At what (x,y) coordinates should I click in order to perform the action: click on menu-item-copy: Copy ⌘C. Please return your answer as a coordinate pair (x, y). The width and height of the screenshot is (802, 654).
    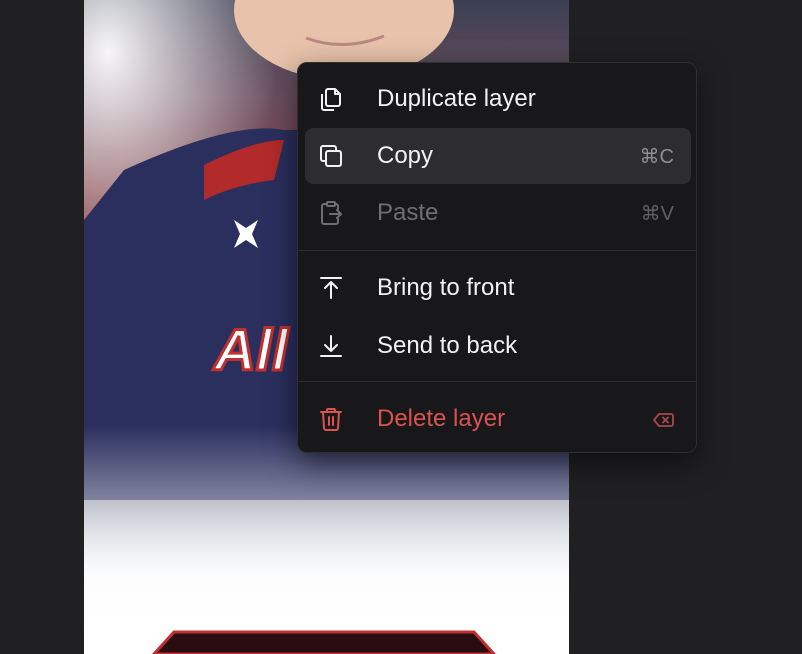
    Looking at the image, I should click on (498, 156).